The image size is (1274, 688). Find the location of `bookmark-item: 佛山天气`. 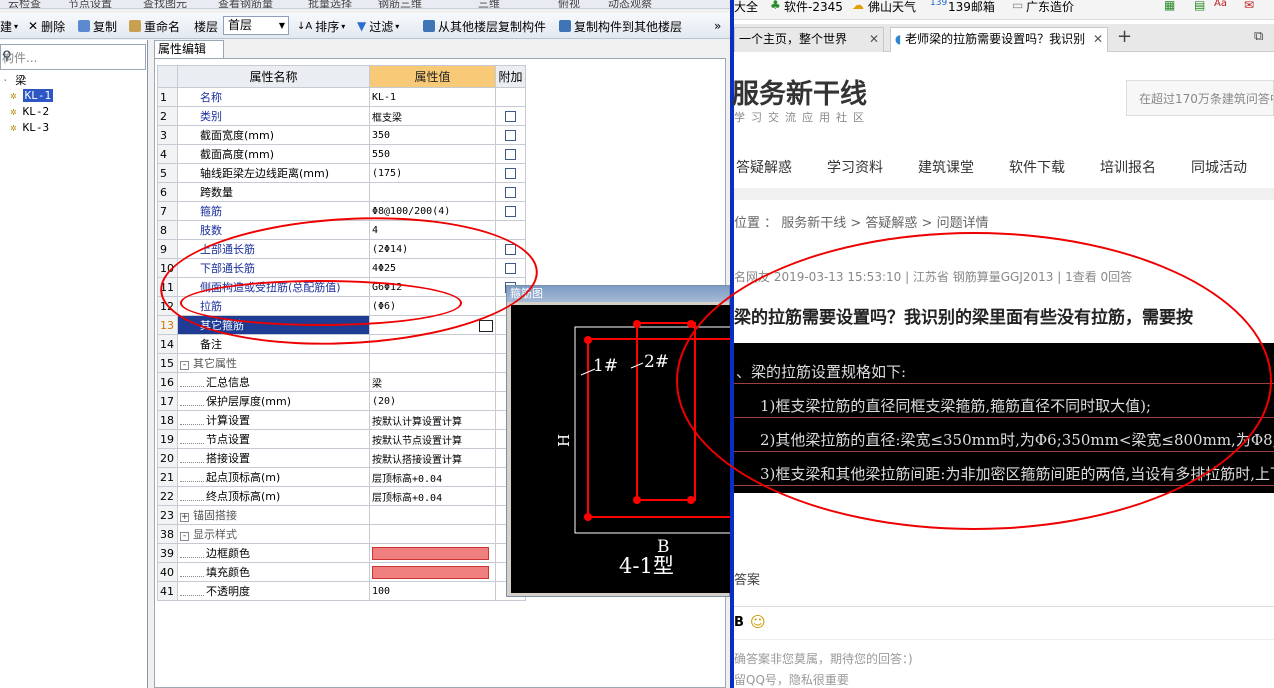

bookmark-item: 佛山天气 is located at coordinates (892, 7).